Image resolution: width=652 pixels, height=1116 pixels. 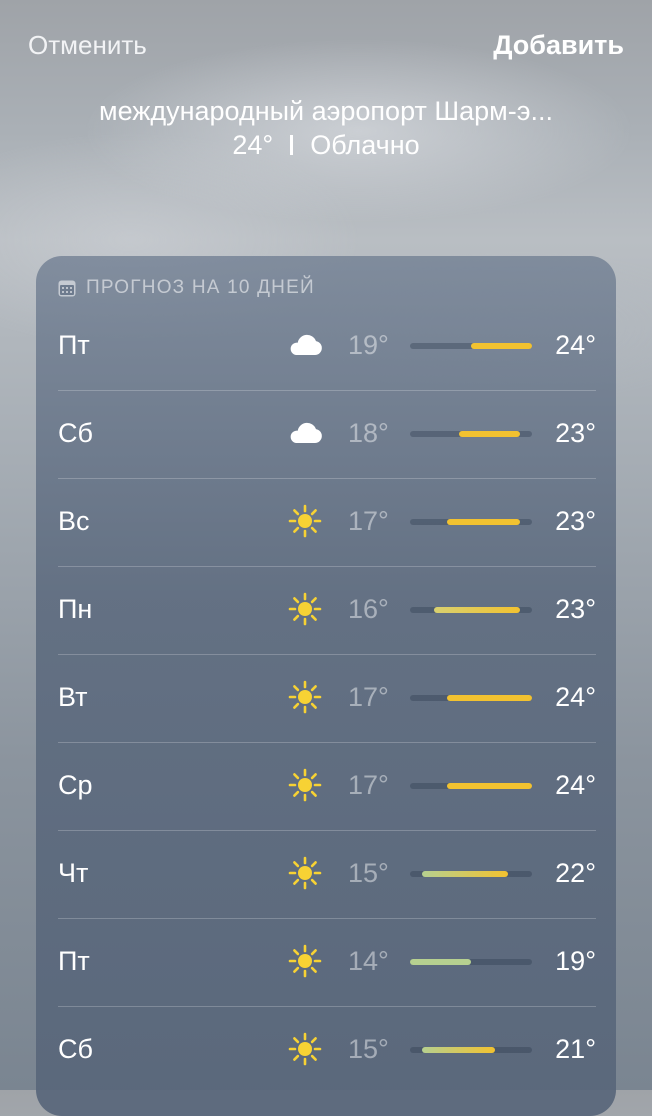 I want to click on forecast-row: Ср 17° 24°, so click(x=327, y=786).